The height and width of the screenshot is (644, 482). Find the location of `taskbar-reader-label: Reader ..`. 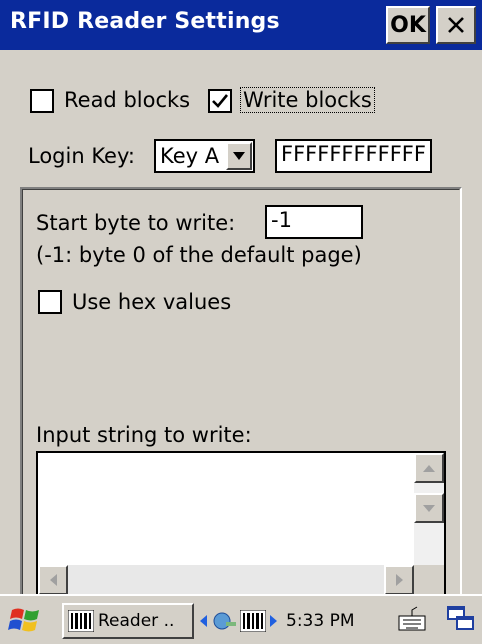

taskbar-reader-label: Reader .. is located at coordinates (136, 621).